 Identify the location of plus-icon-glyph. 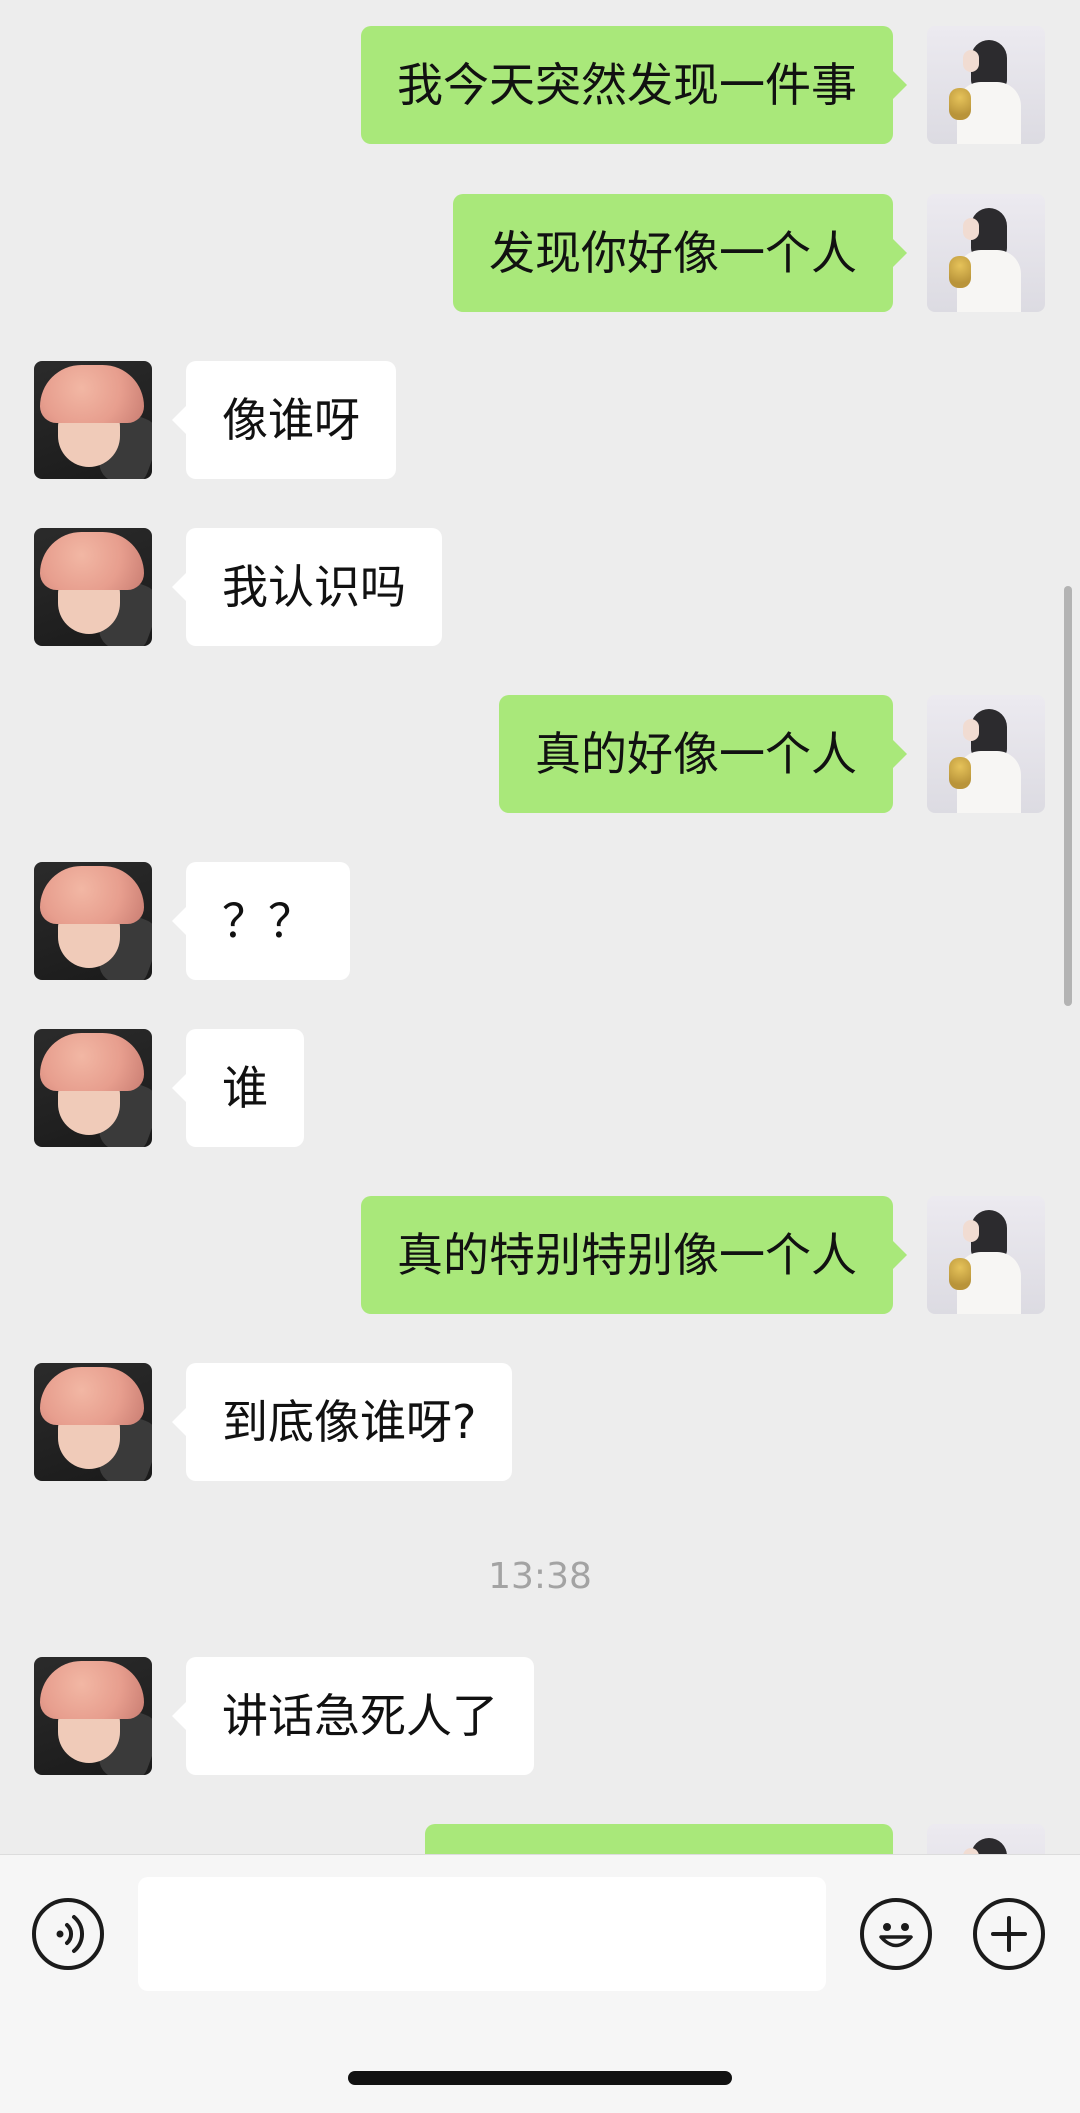
(1009, 1934).